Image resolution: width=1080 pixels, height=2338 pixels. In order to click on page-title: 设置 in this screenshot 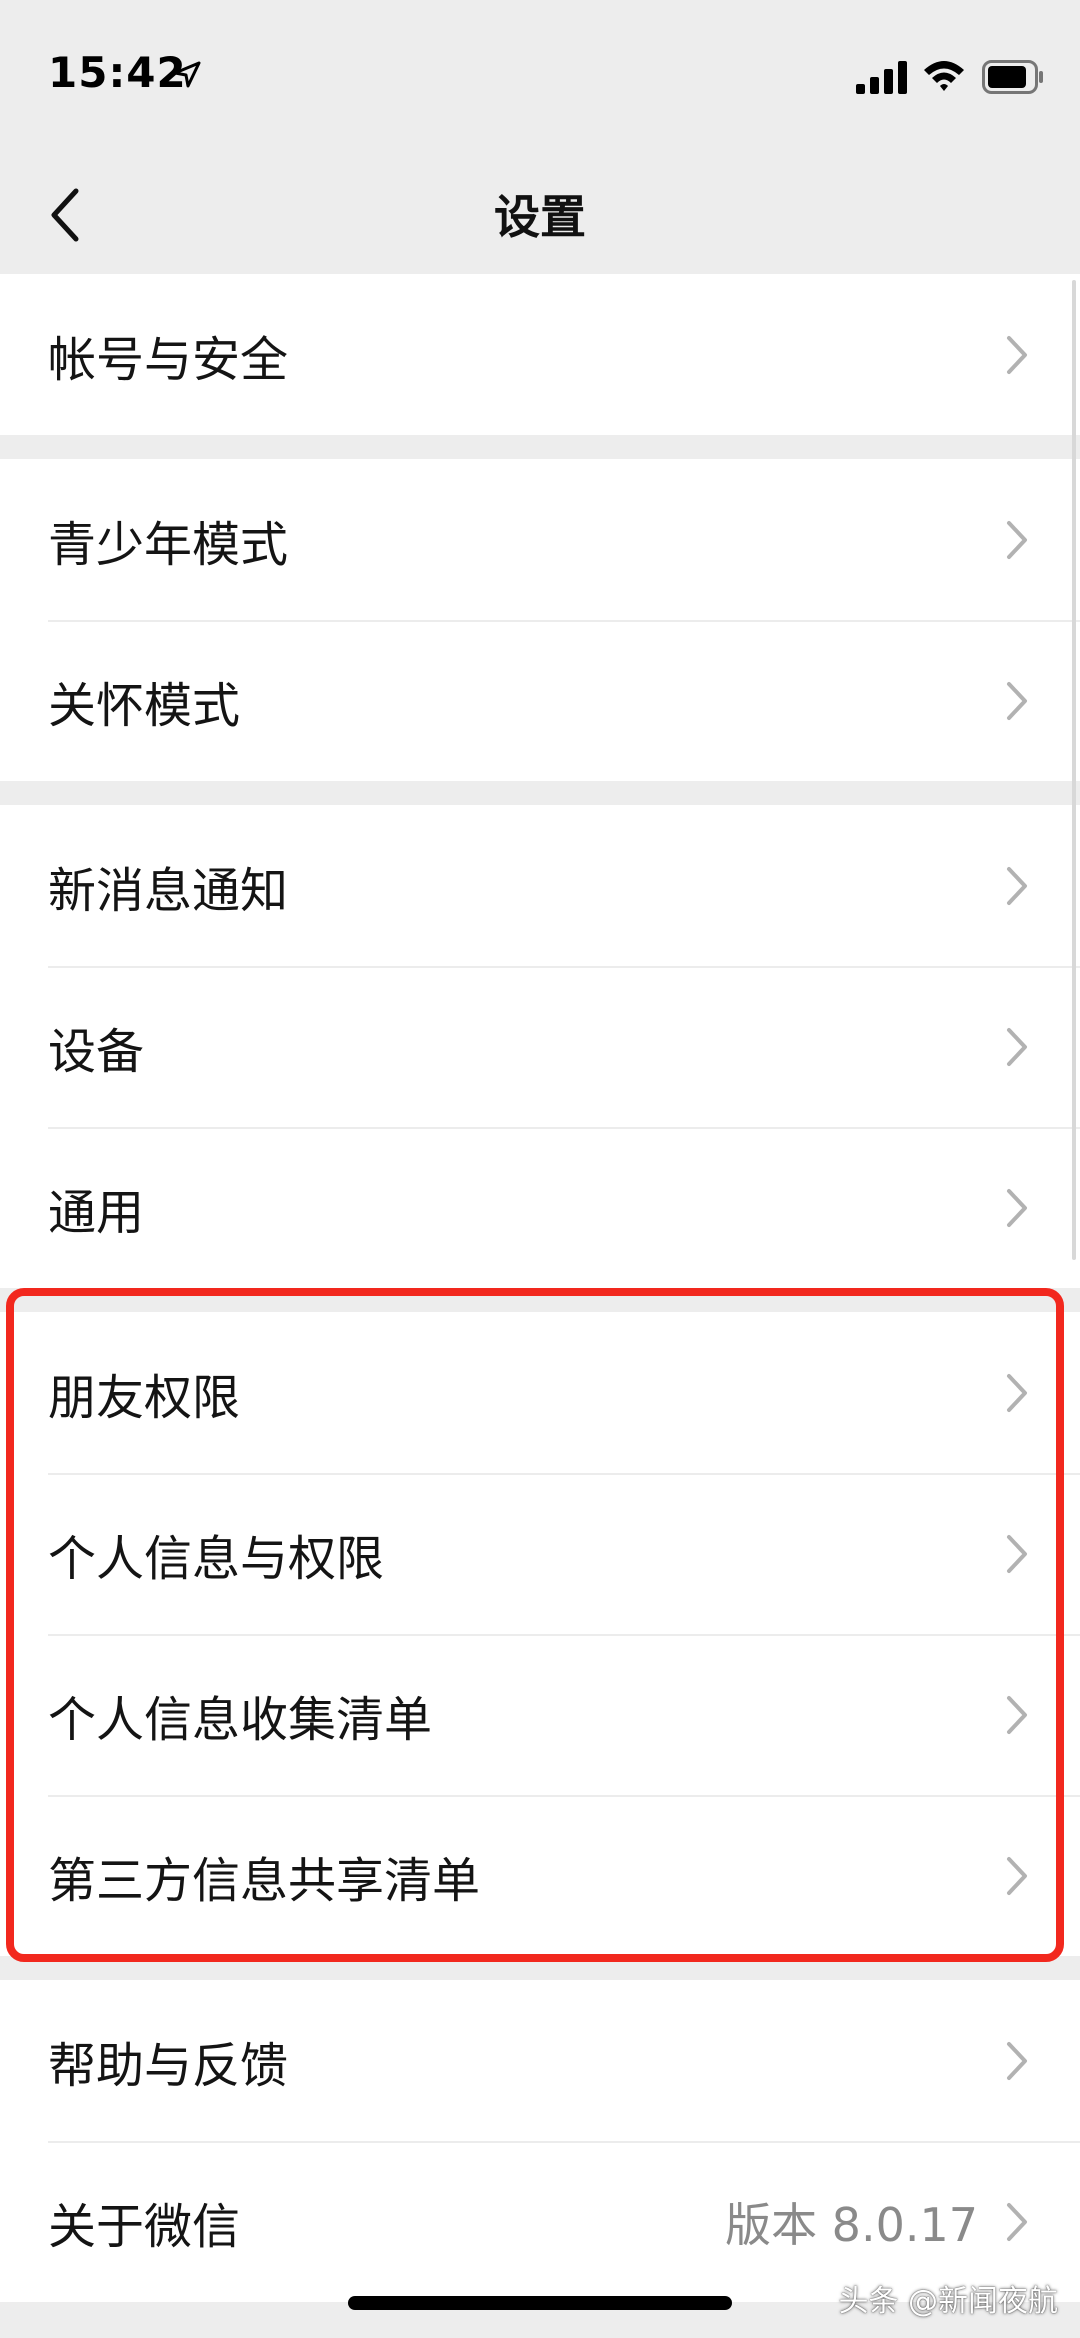, I will do `click(540, 217)`.